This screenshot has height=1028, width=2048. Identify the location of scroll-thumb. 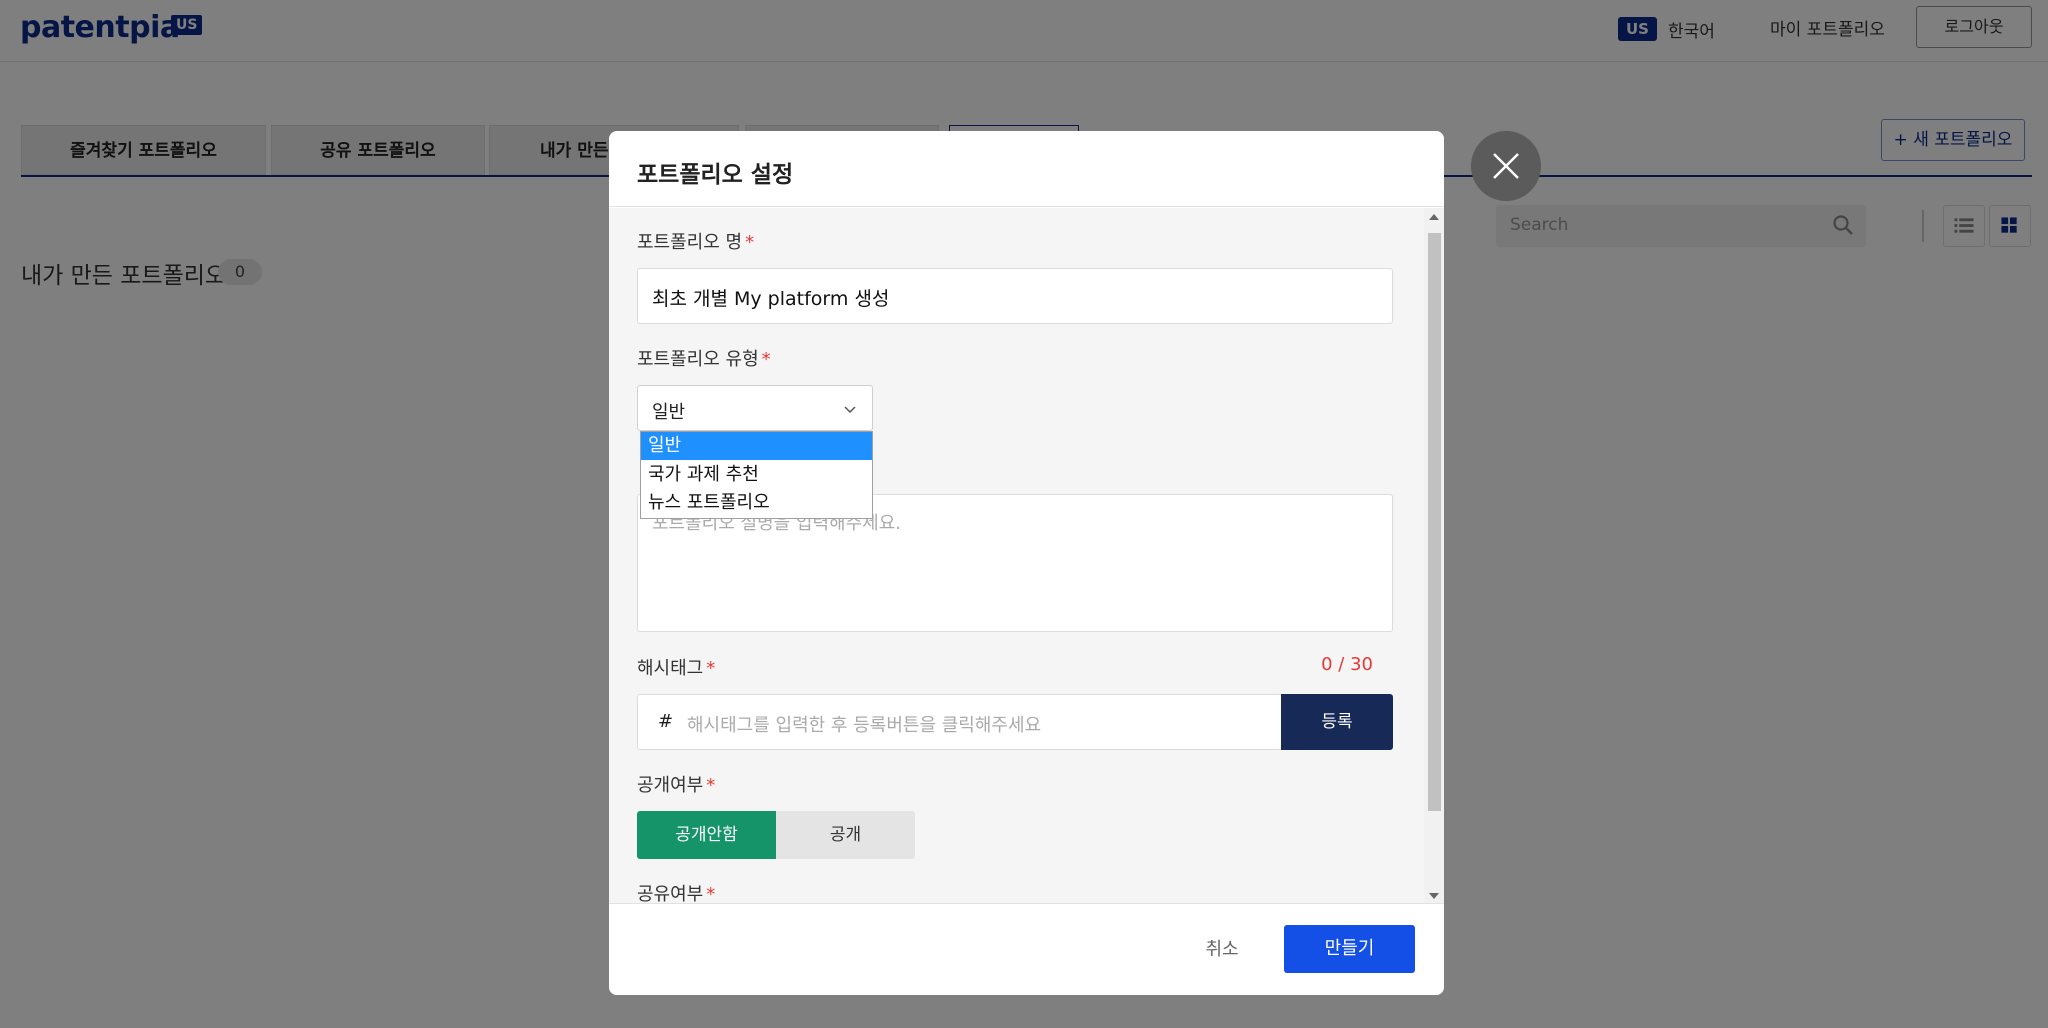
(1434, 522).